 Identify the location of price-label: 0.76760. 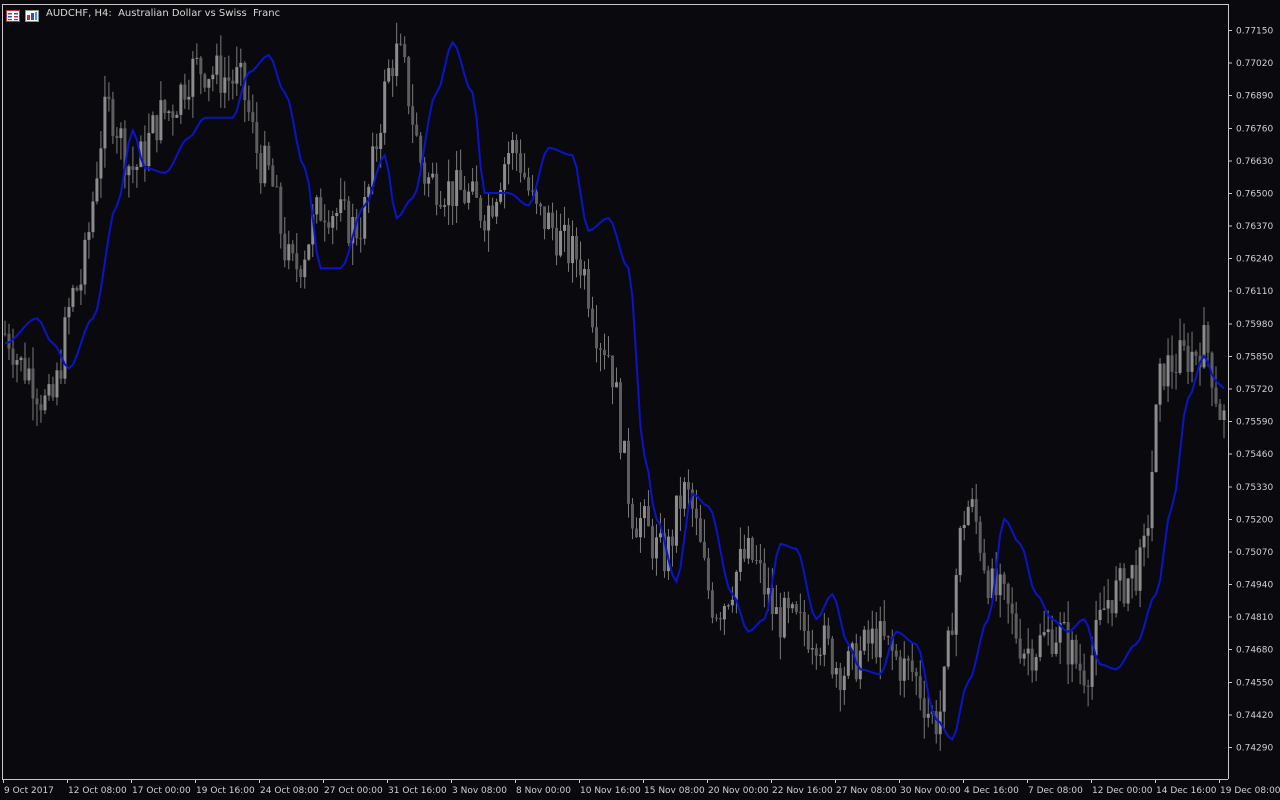
(1254, 129).